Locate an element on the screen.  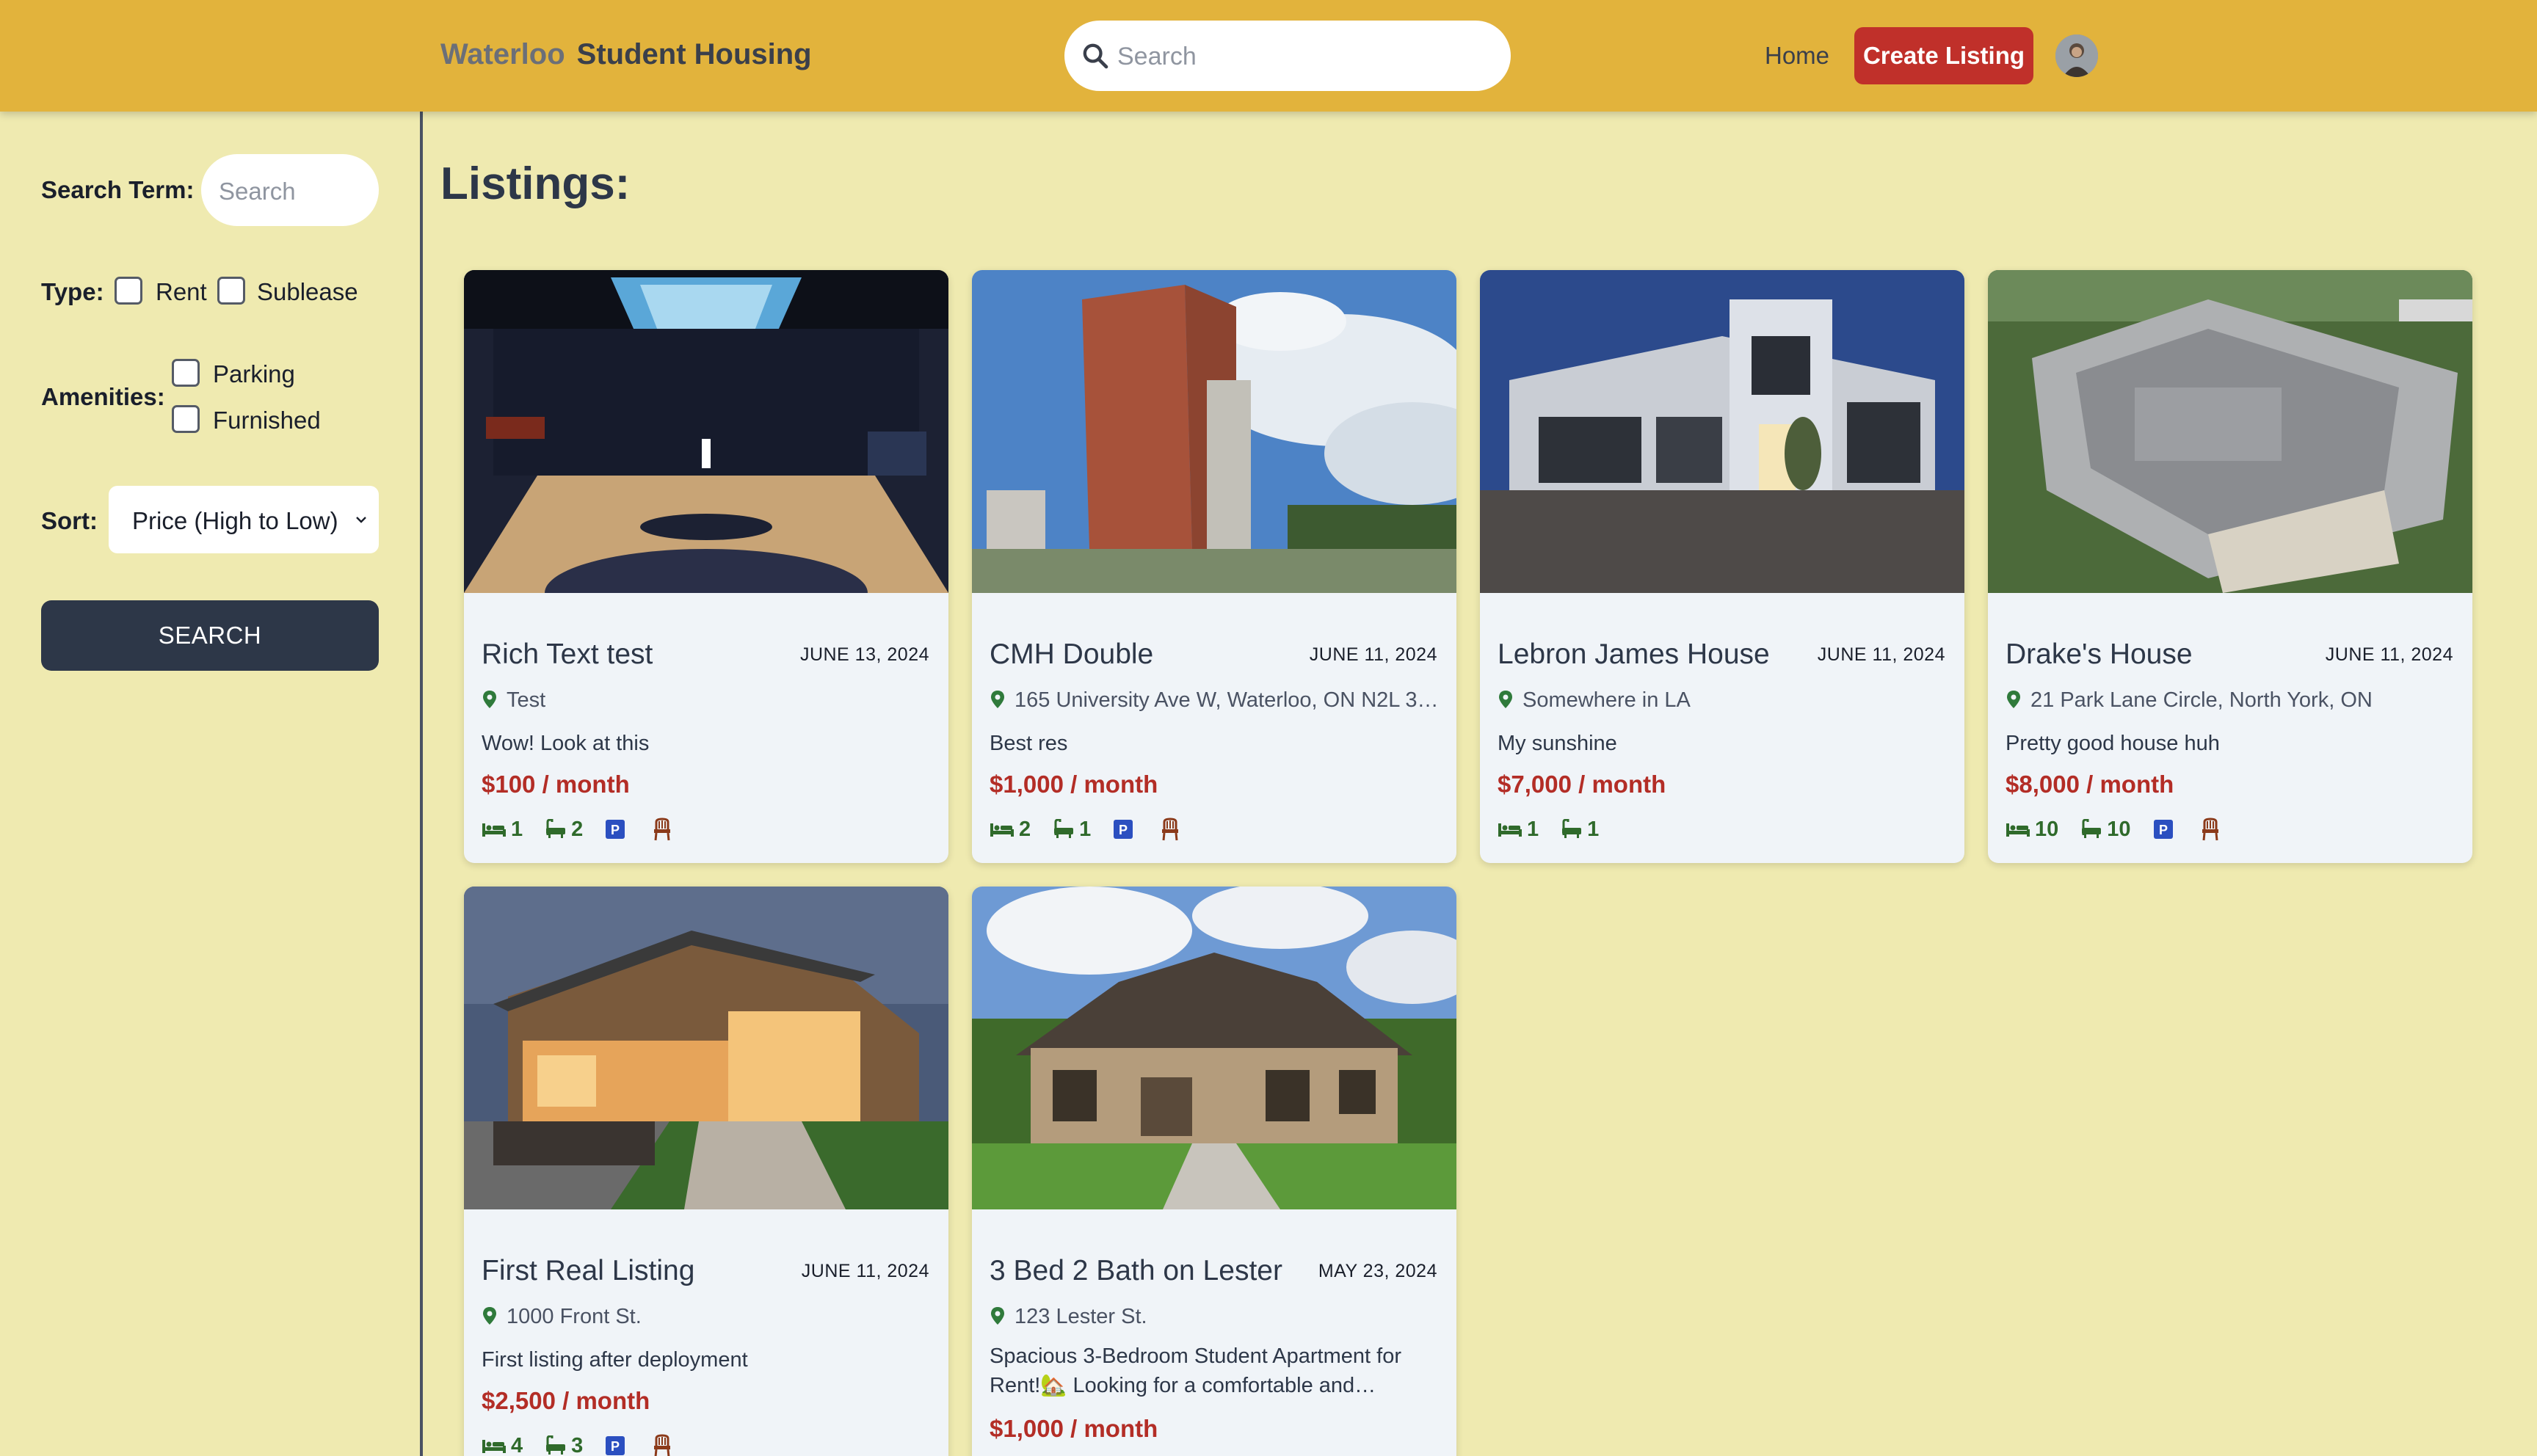
bath-count: 1 is located at coordinates (1593, 829).